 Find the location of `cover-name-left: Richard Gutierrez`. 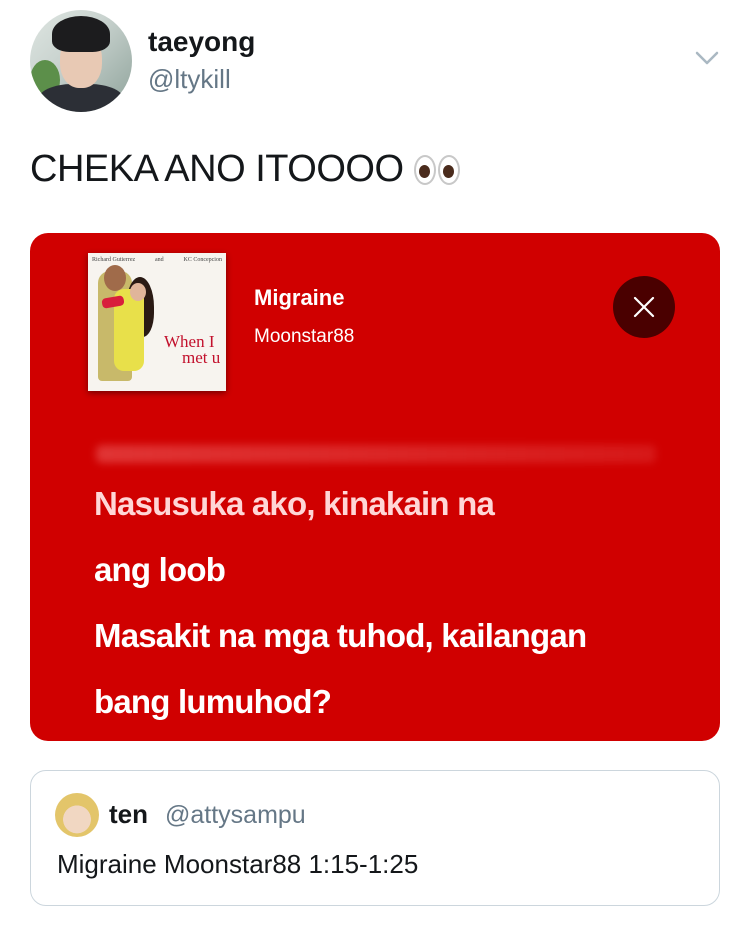

cover-name-left: Richard Gutierrez is located at coordinates (114, 260).